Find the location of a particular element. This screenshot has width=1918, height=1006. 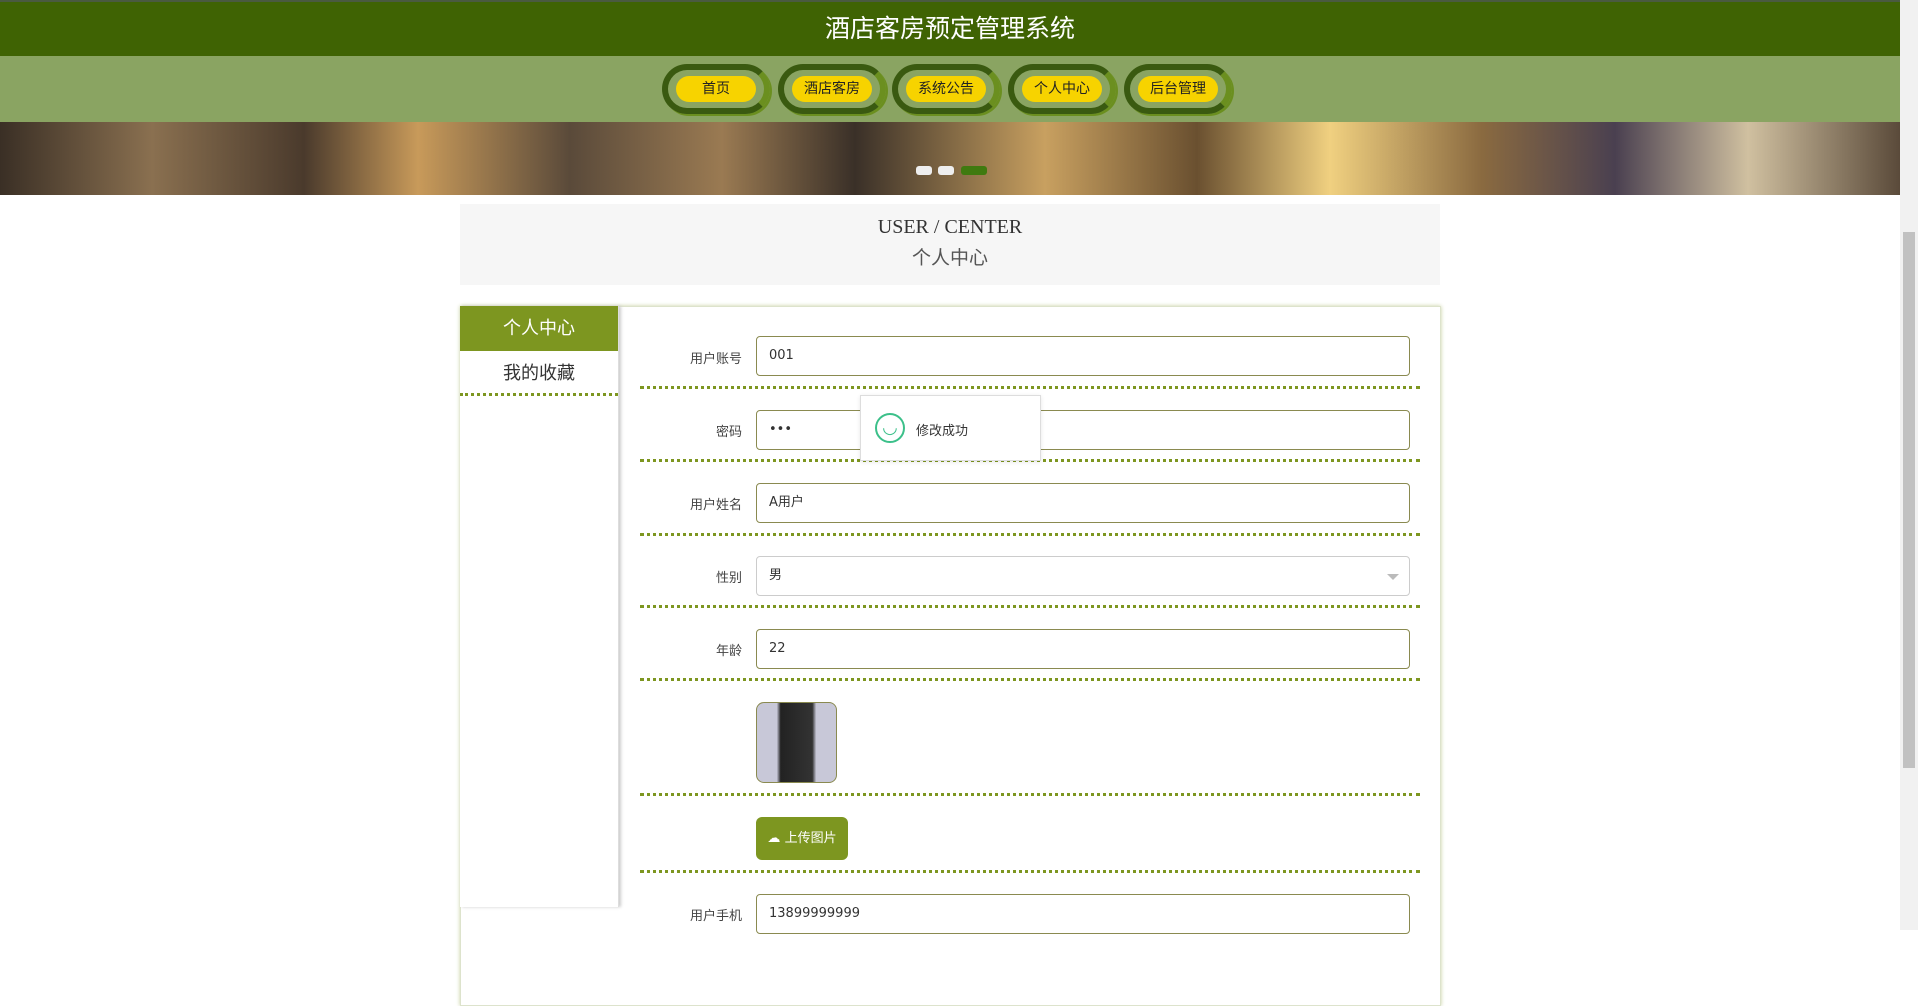

success-toast: ◡ 修改成功 is located at coordinates (950, 428).